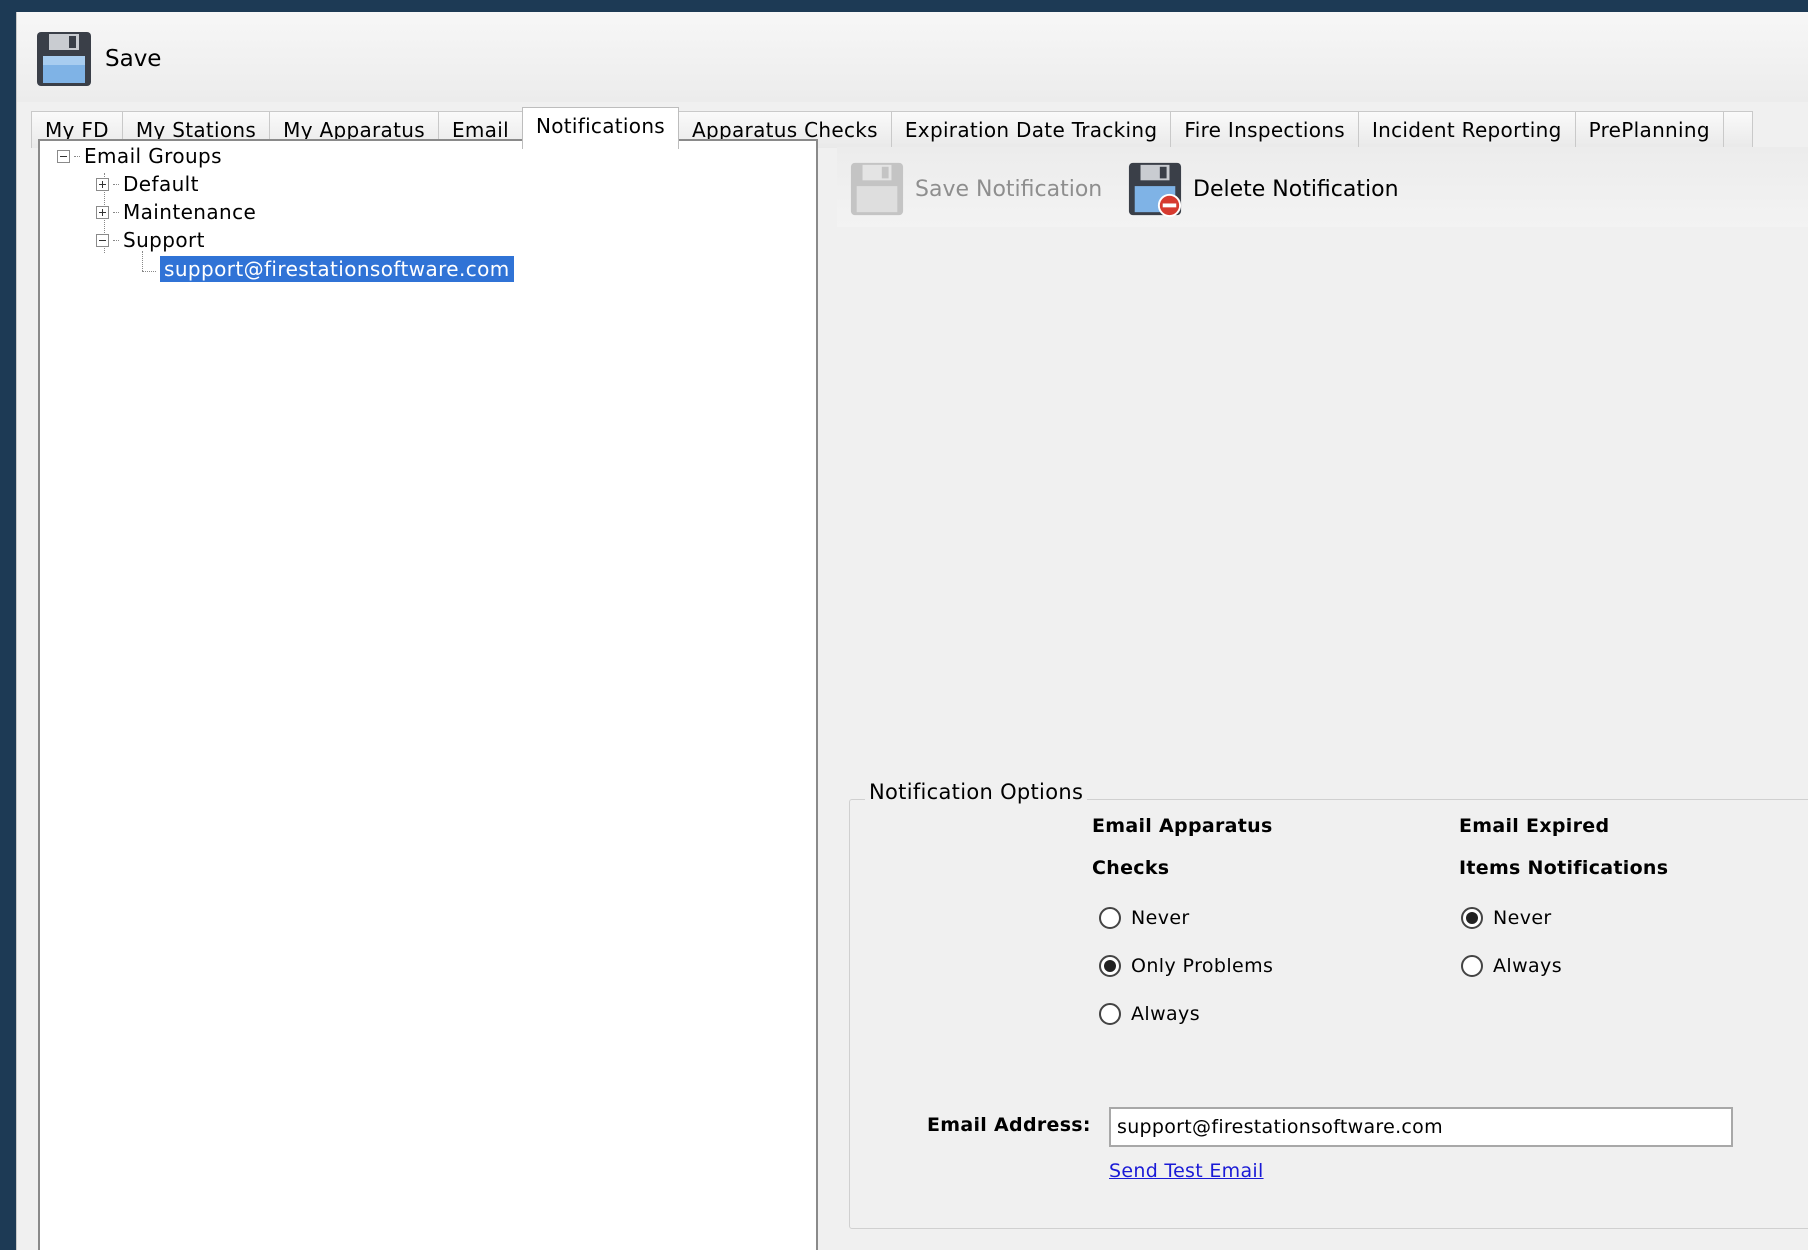  What do you see at coordinates (1009, 189) in the screenshot?
I see `save-notification-label: Save Notification` at bounding box center [1009, 189].